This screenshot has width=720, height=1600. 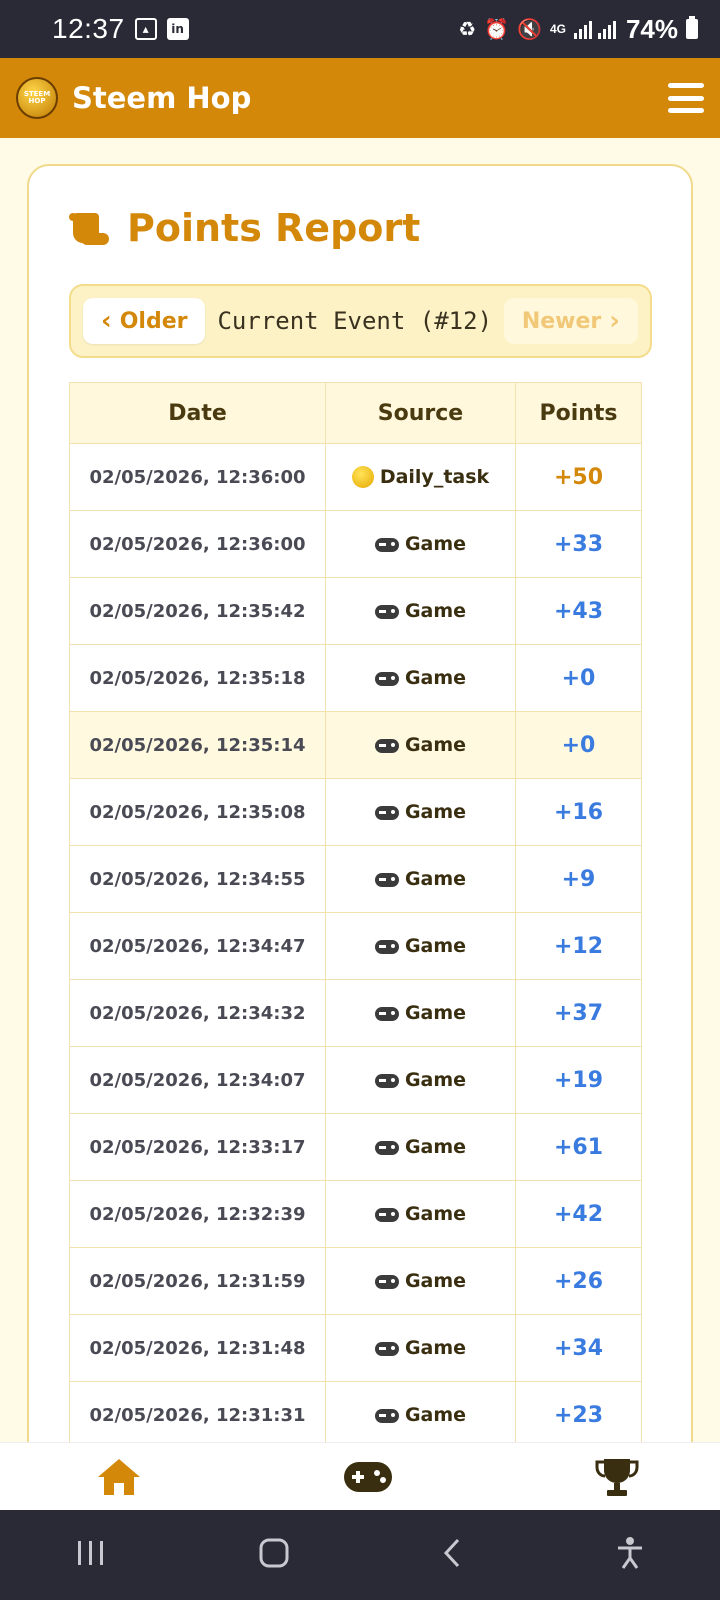 I want to click on table-row: 02/05/2026, 12:36:00 Game +33, so click(x=355, y=544).